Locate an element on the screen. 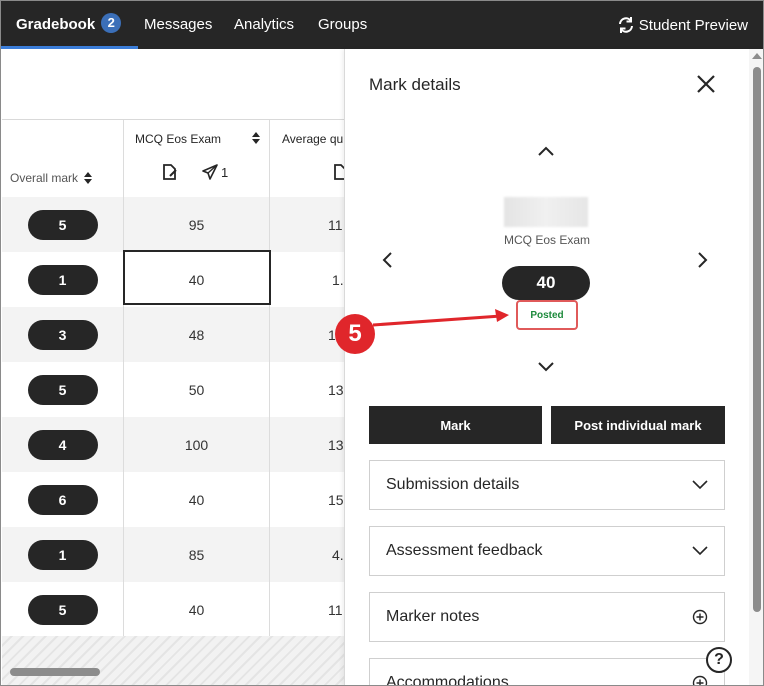 The width and height of the screenshot is (764, 686). mark-button: Mark is located at coordinates (455, 425).